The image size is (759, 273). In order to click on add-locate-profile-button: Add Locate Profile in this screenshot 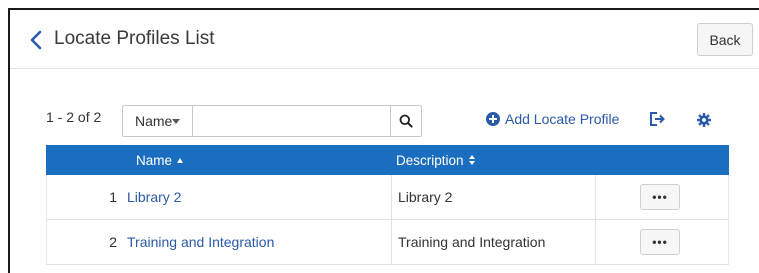, I will do `click(552, 119)`.